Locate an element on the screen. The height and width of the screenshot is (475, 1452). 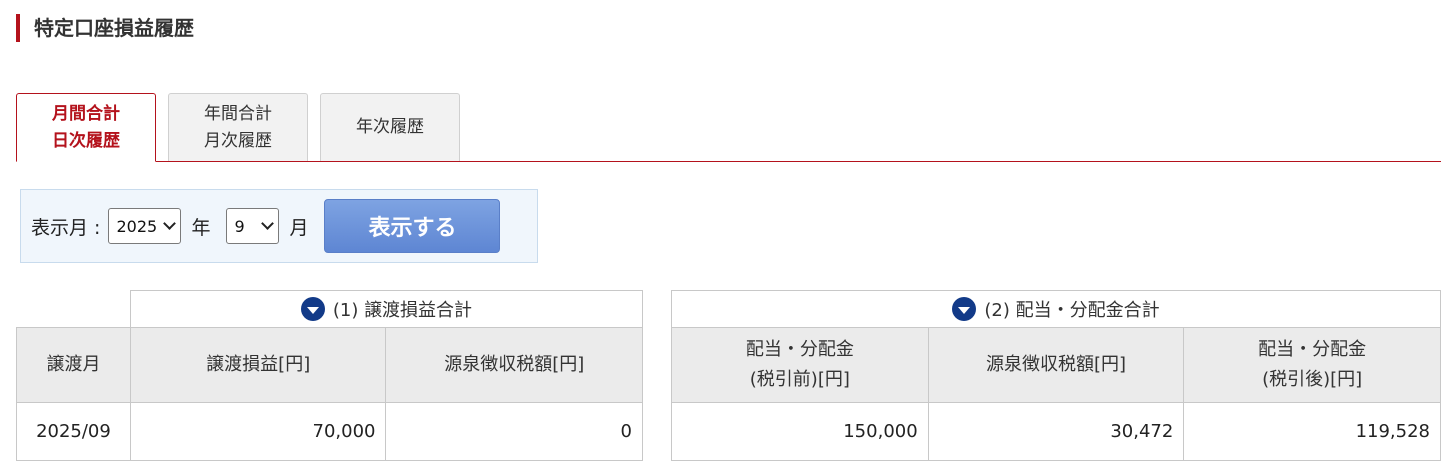
table-row: 150,000 30,472 119,528 is located at coordinates (1056, 431).